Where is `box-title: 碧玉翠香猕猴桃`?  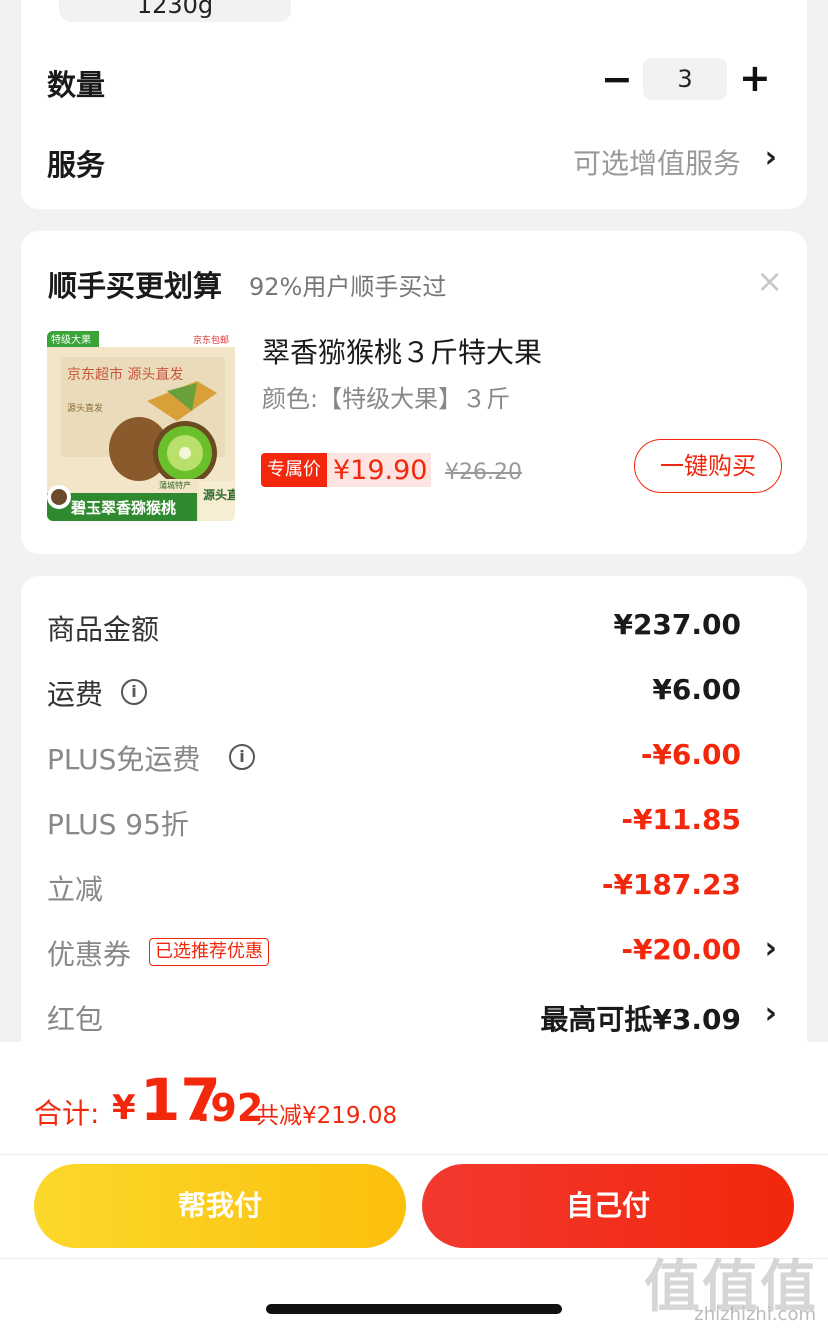 box-title: 碧玉翠香猕猴桃 is located at coordinates (123, 508).